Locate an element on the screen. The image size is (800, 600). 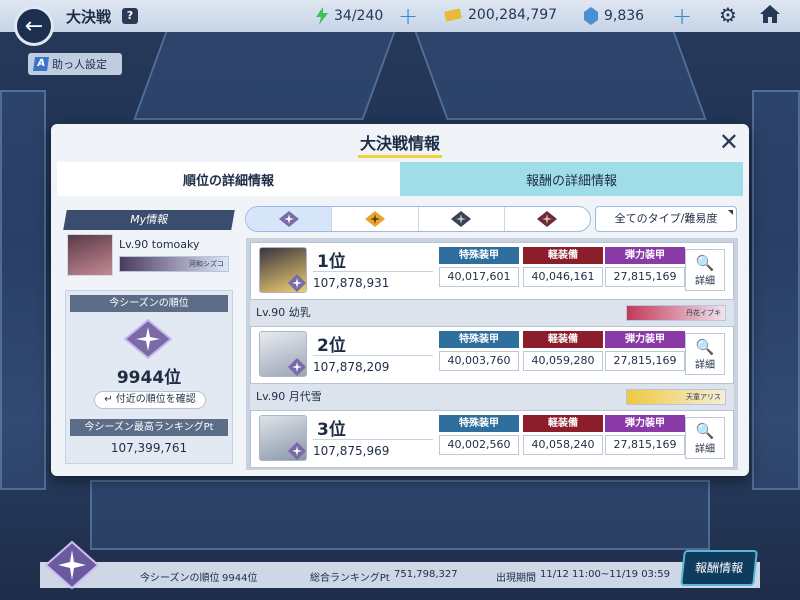
player-info-row: Lv.90 幼乳 丹花イブキ is located at coordinates (492, 313).